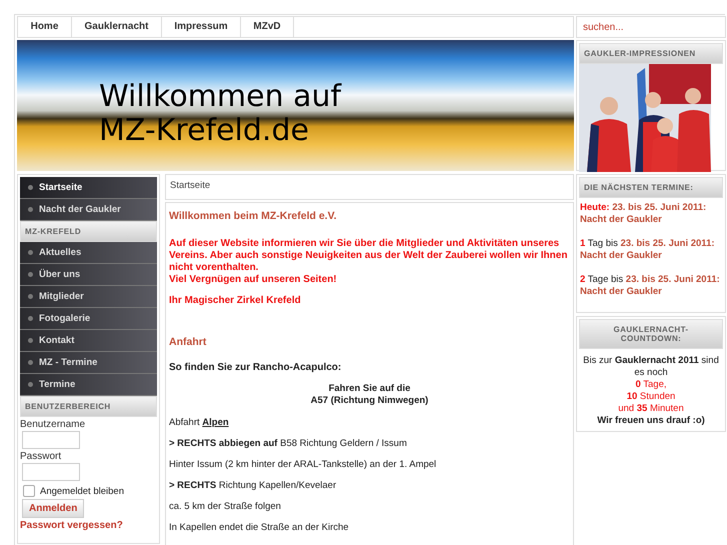  What do you see at coordinates (88, 231) in the screenshot?
I see `module-title: MZ-KREFELD` at bounding box center [88, 231].